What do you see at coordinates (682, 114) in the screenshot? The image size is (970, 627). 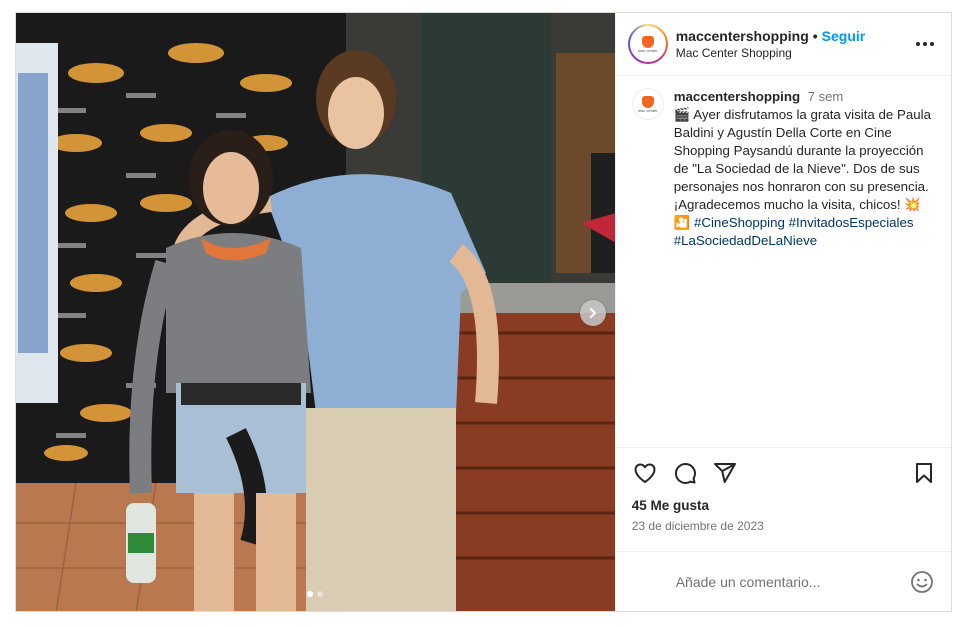 I see `clapperboard-emoji: 🎬` at bounding box center [682, 114].